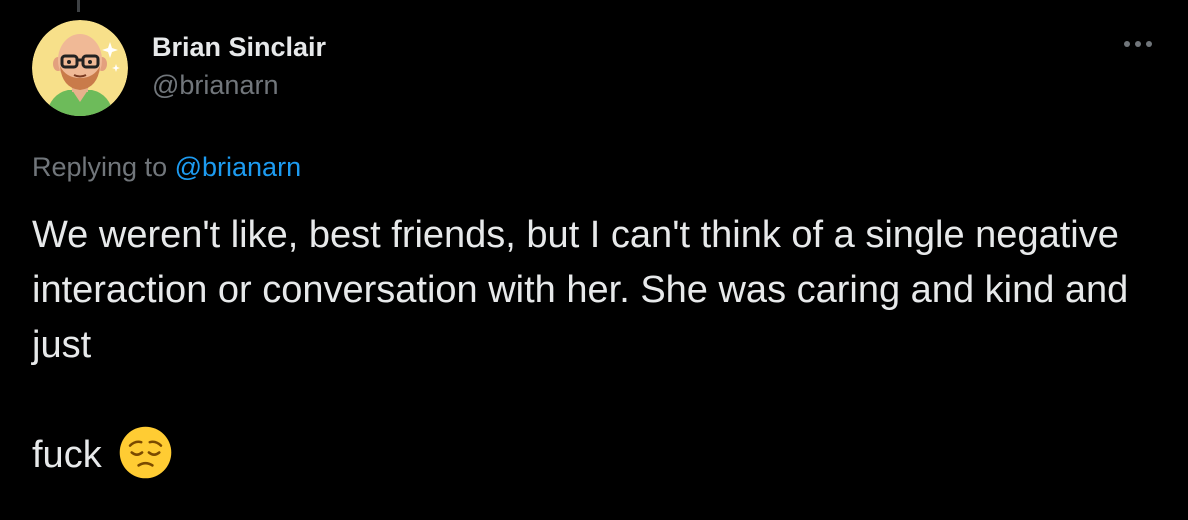 The image size is (1188, 520). What do you see at coordinates (238, 167) in the screenshot?
I see `replying-to-mention: @brianarn` at bounding box center [238, 167].